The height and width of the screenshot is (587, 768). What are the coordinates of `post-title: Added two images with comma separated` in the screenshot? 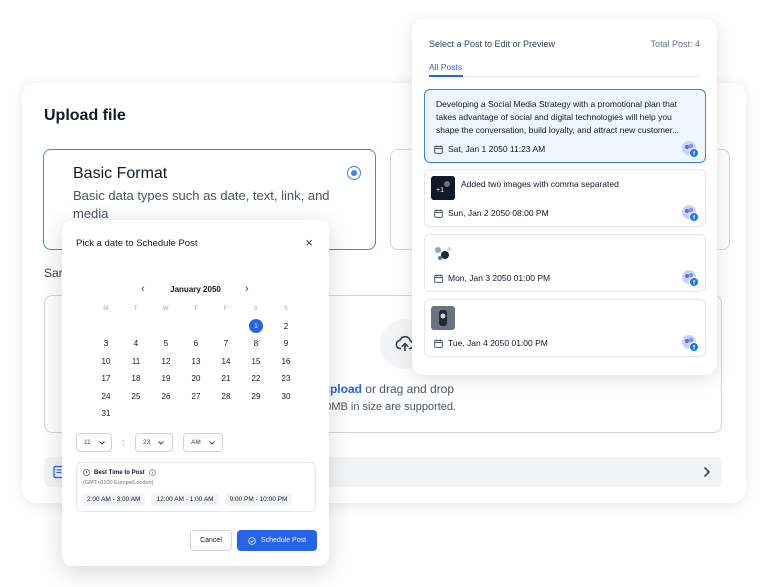 It's located at (540, 184).